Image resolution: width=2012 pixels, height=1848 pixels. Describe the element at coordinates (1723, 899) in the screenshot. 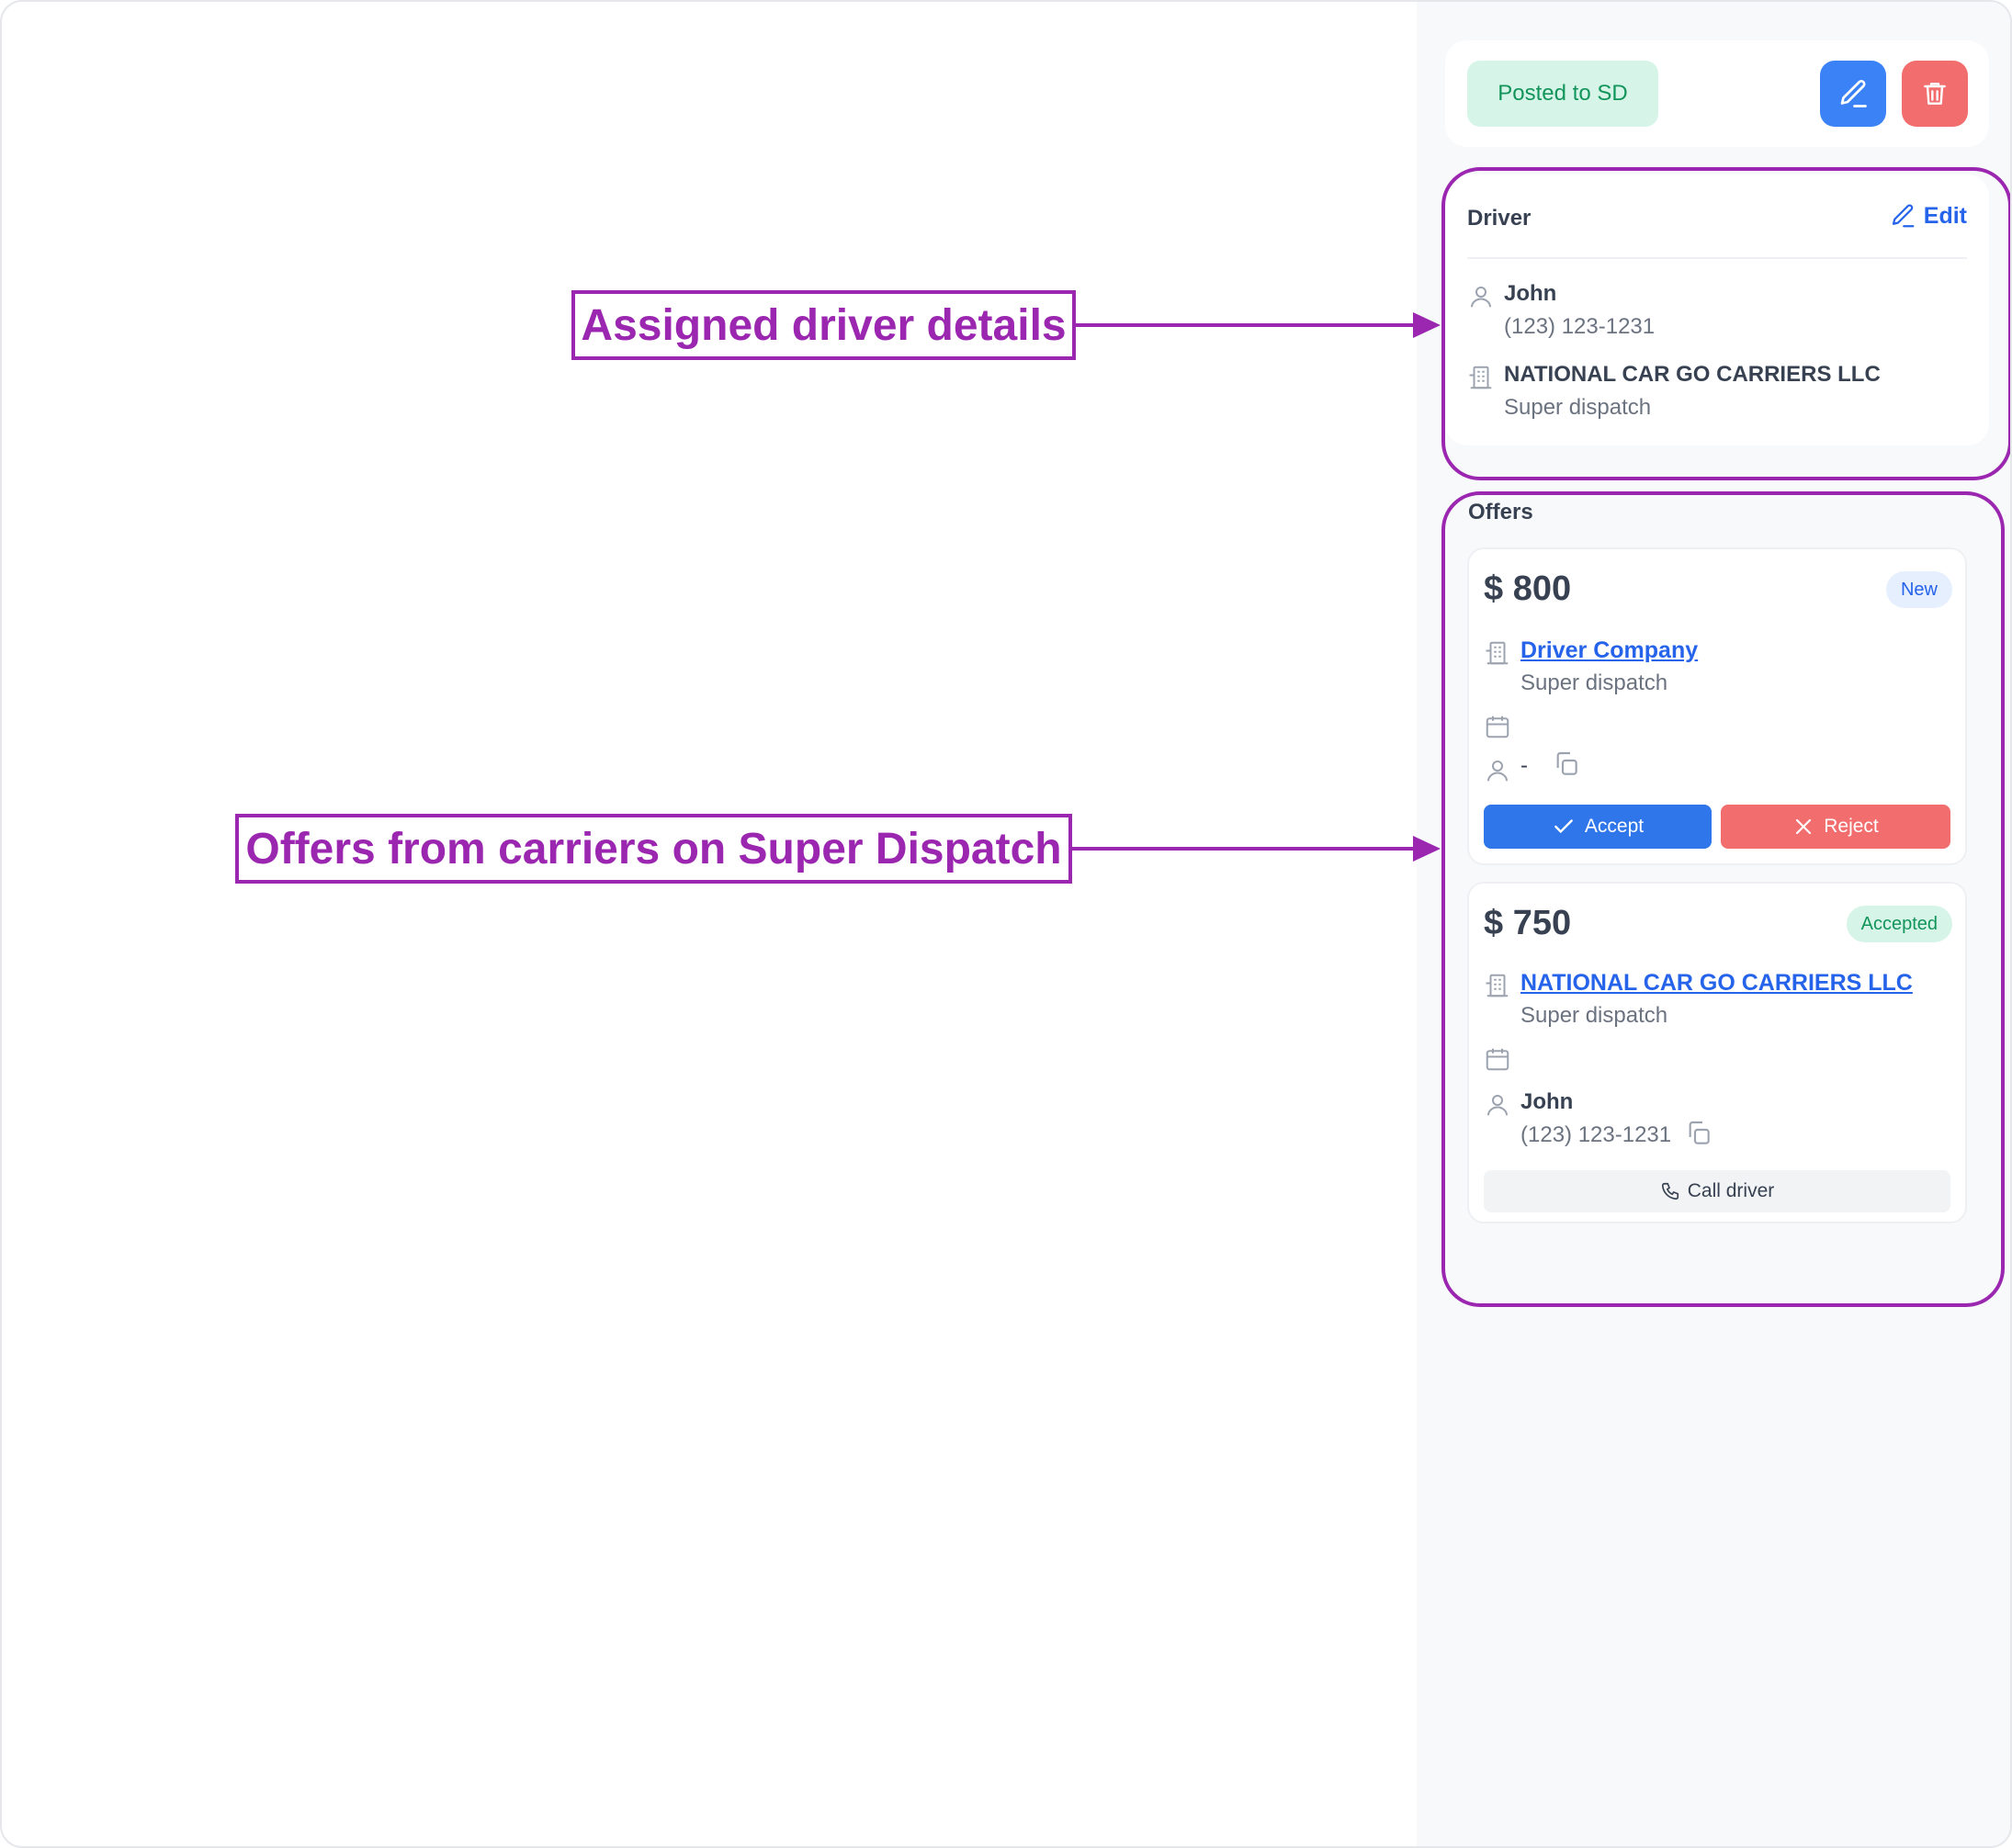

I see `offers-highlight-outline` at that location.